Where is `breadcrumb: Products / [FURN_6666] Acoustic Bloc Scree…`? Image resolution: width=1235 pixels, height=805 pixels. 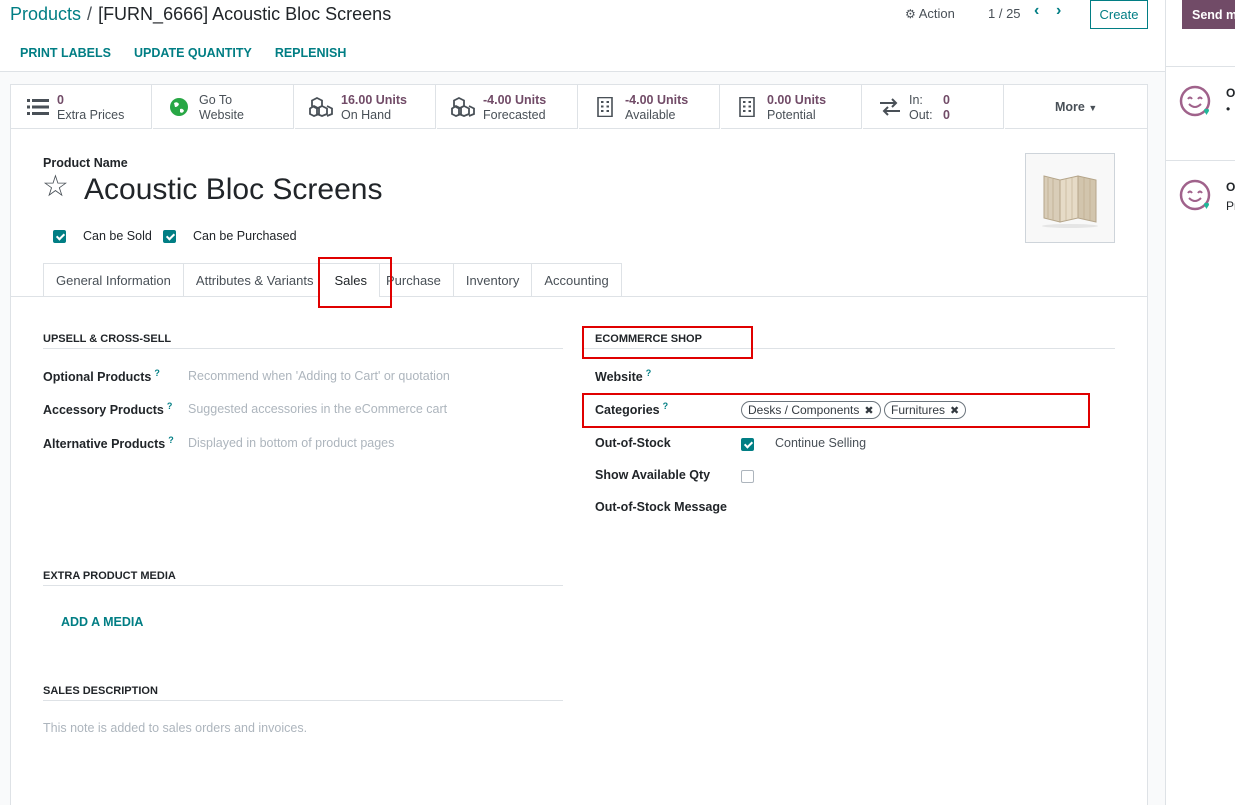
breadcrumb: Products / [FURN_6666] Acoustic Bloc Scree… is located at coordinates (200, 14).